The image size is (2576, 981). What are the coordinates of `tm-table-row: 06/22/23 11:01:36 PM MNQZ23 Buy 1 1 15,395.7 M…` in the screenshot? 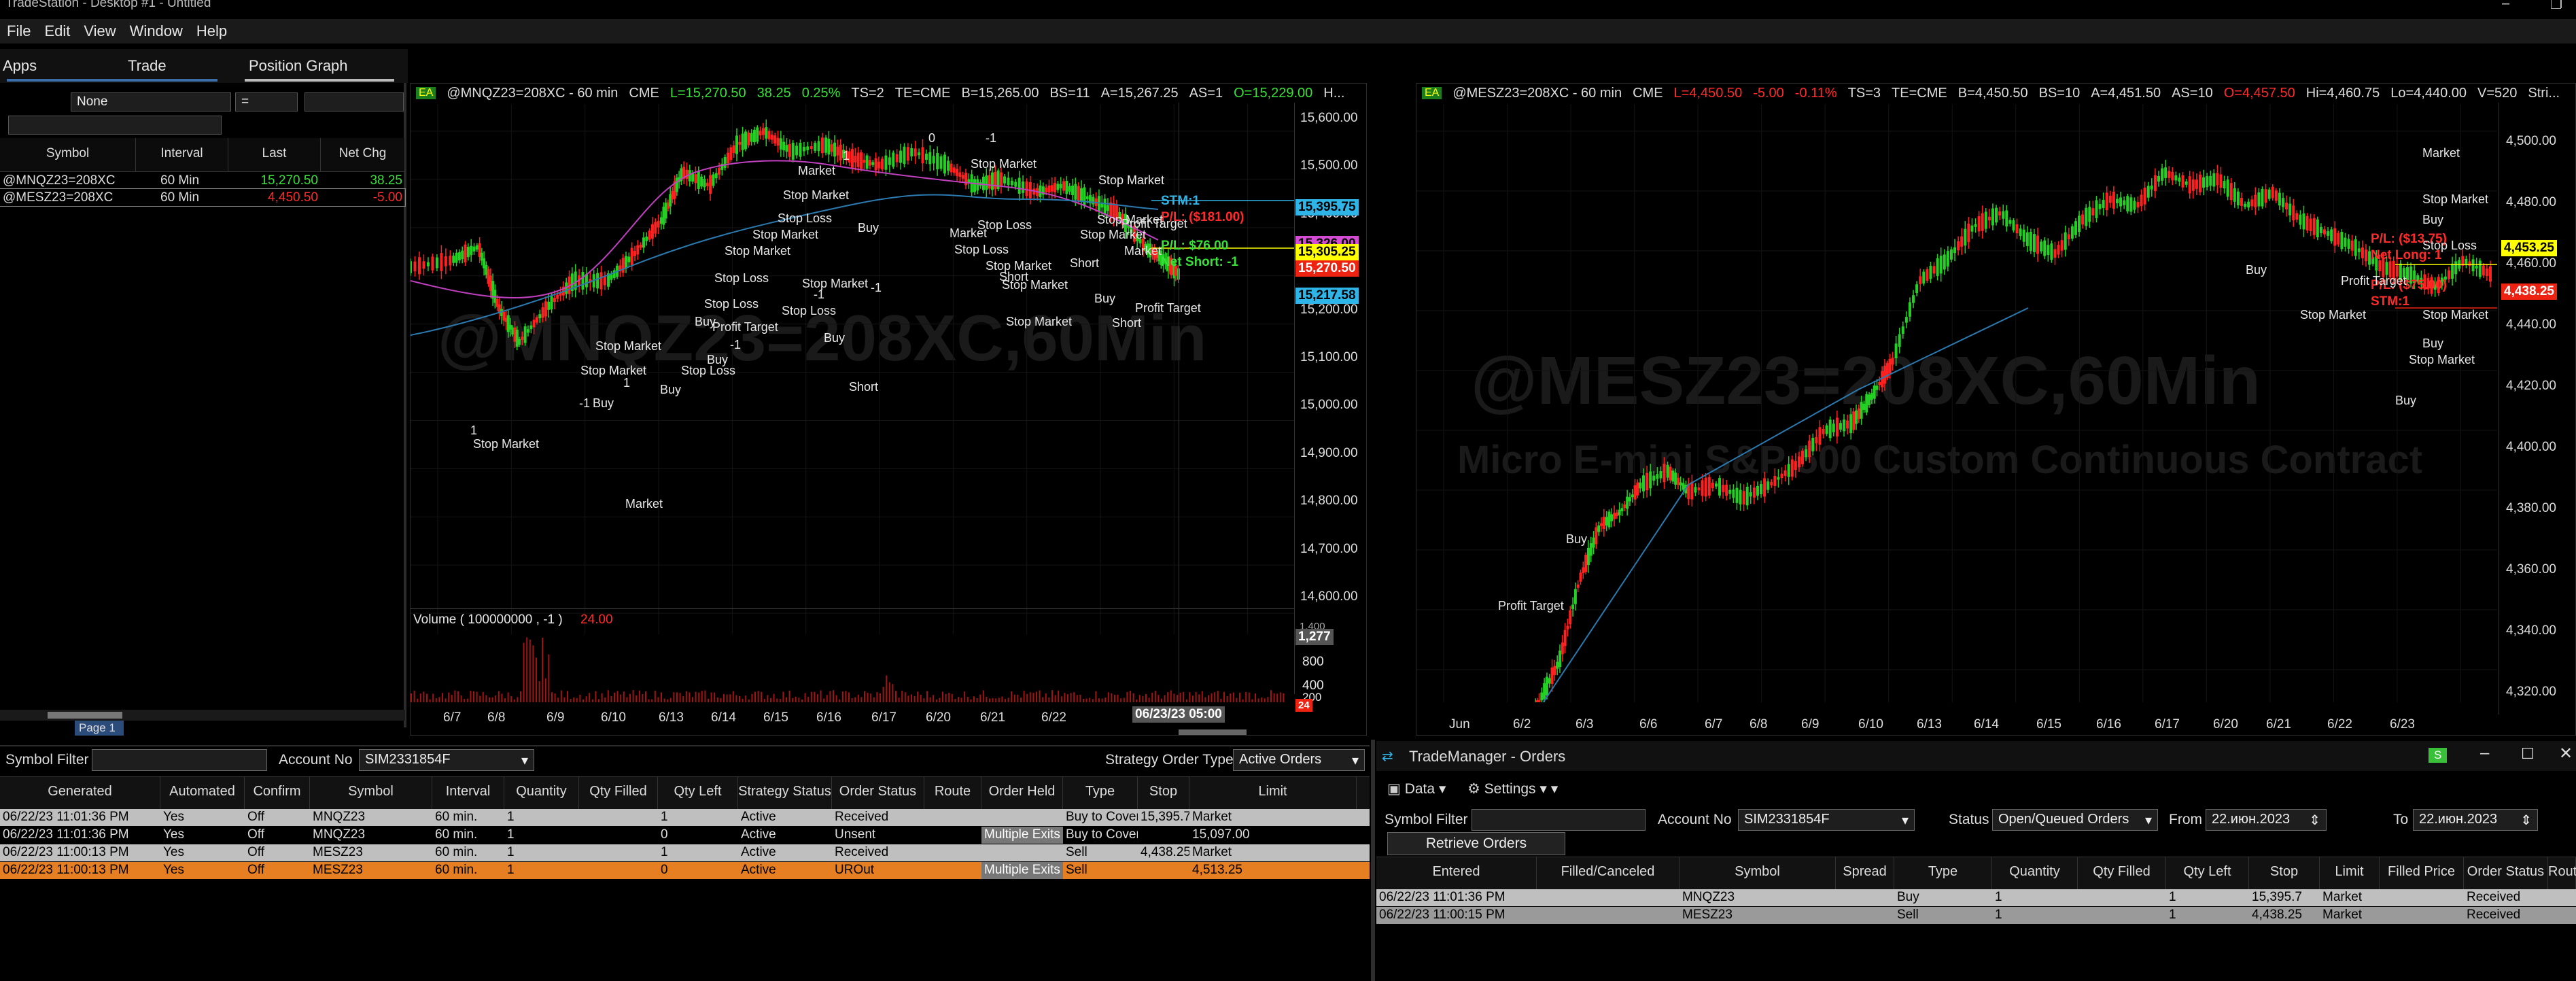 It's located at (1976, 897).